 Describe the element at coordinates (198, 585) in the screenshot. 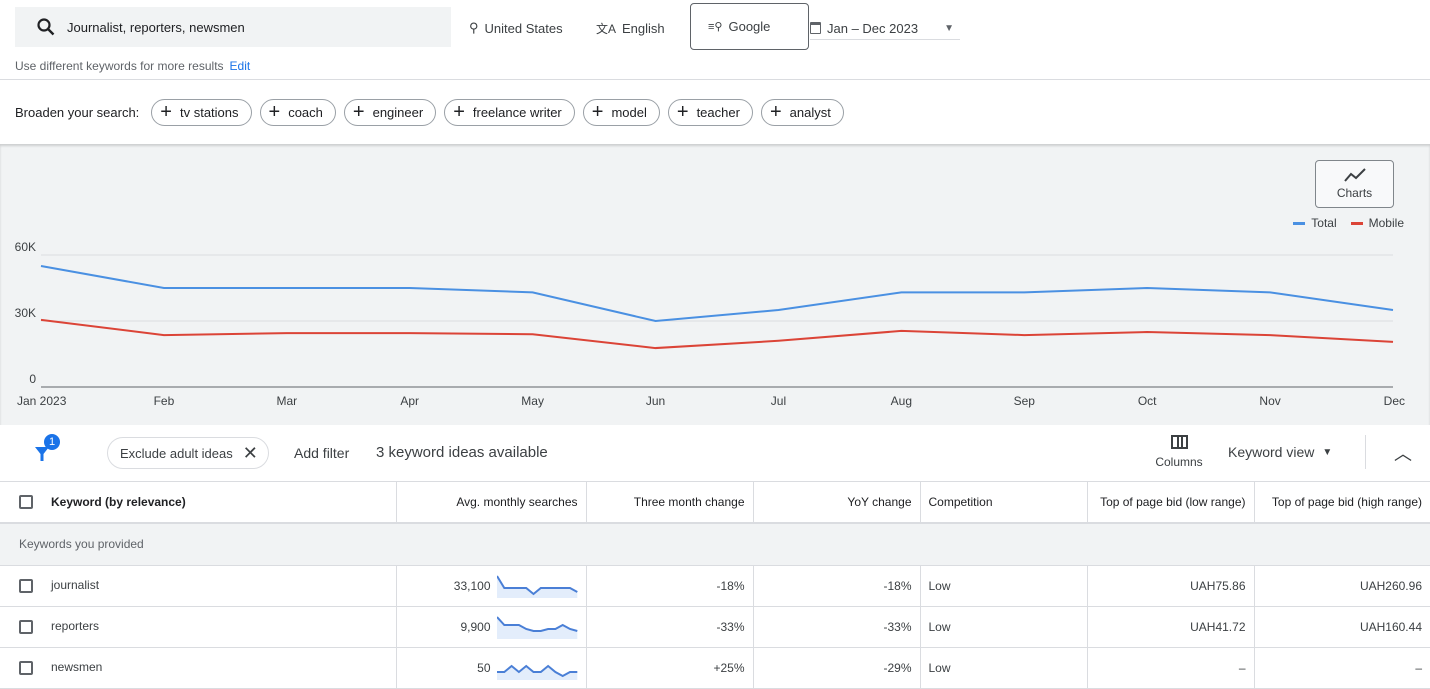

I see `keyword-cell: journalist` at that location.